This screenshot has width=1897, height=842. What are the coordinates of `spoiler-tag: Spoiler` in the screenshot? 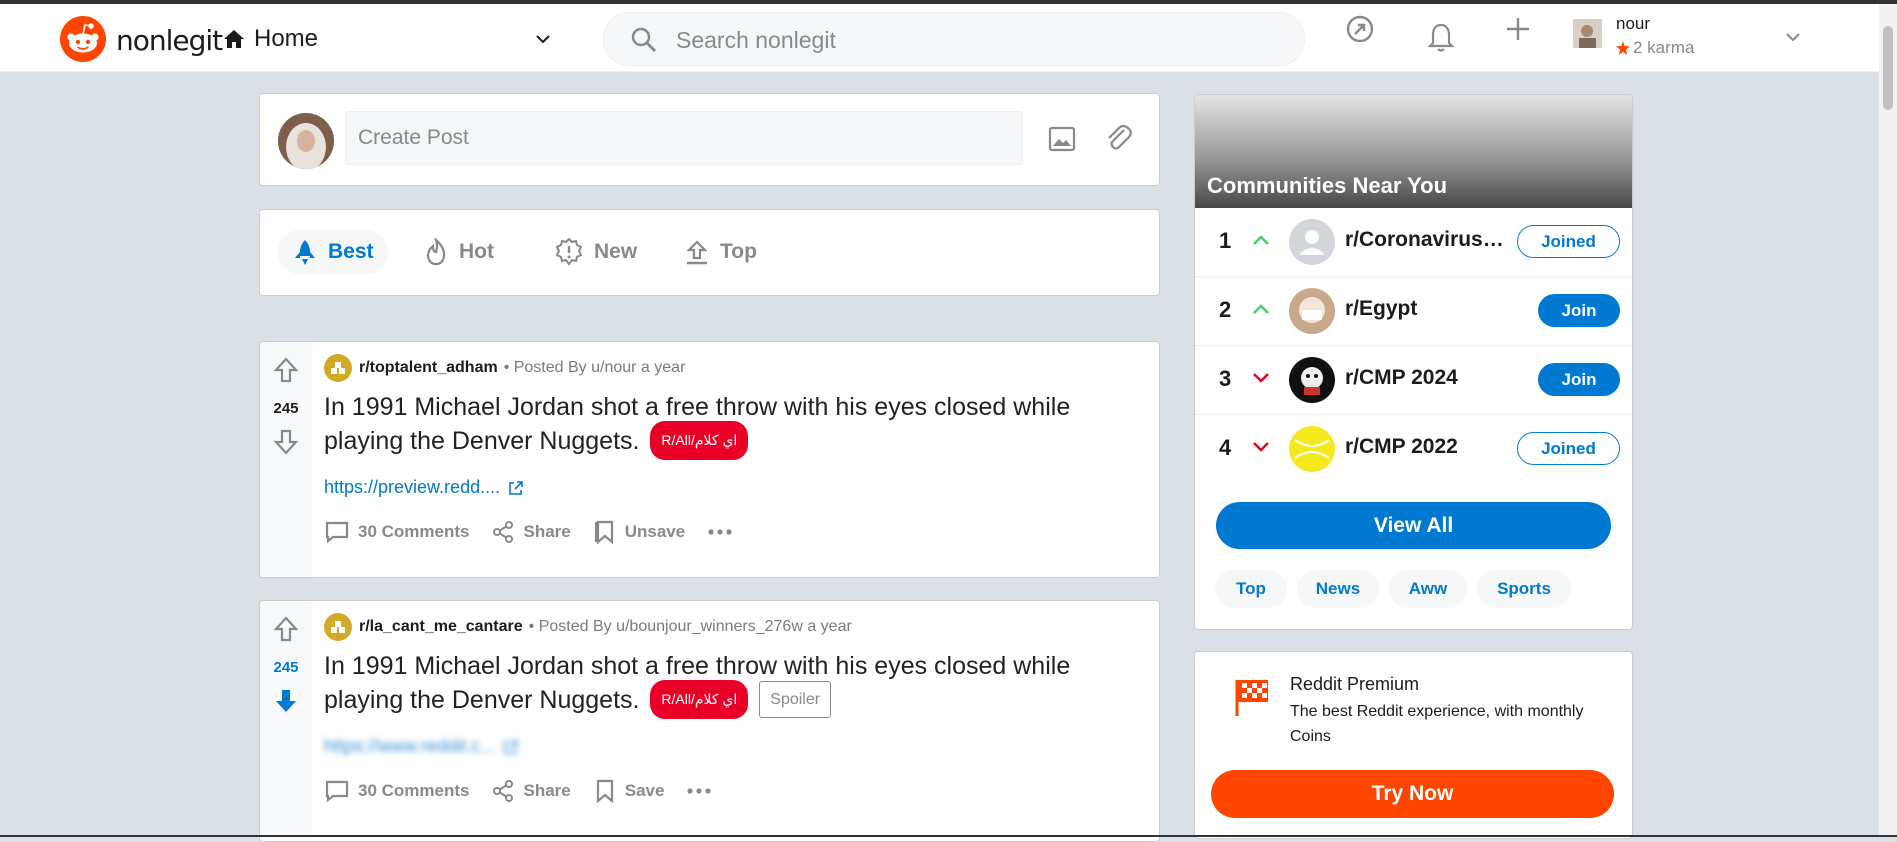 It's located at (795, 699).